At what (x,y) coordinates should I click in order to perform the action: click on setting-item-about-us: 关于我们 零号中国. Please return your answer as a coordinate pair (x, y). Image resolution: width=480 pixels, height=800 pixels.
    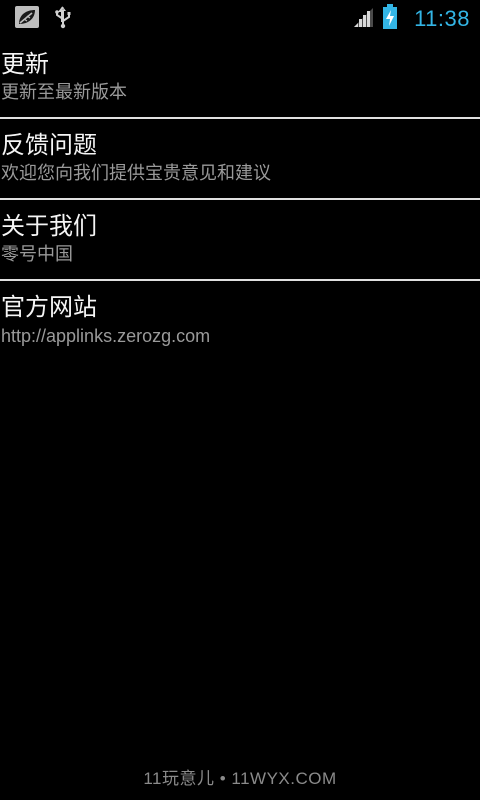
    Looking at the image, I should click on (240, 240).